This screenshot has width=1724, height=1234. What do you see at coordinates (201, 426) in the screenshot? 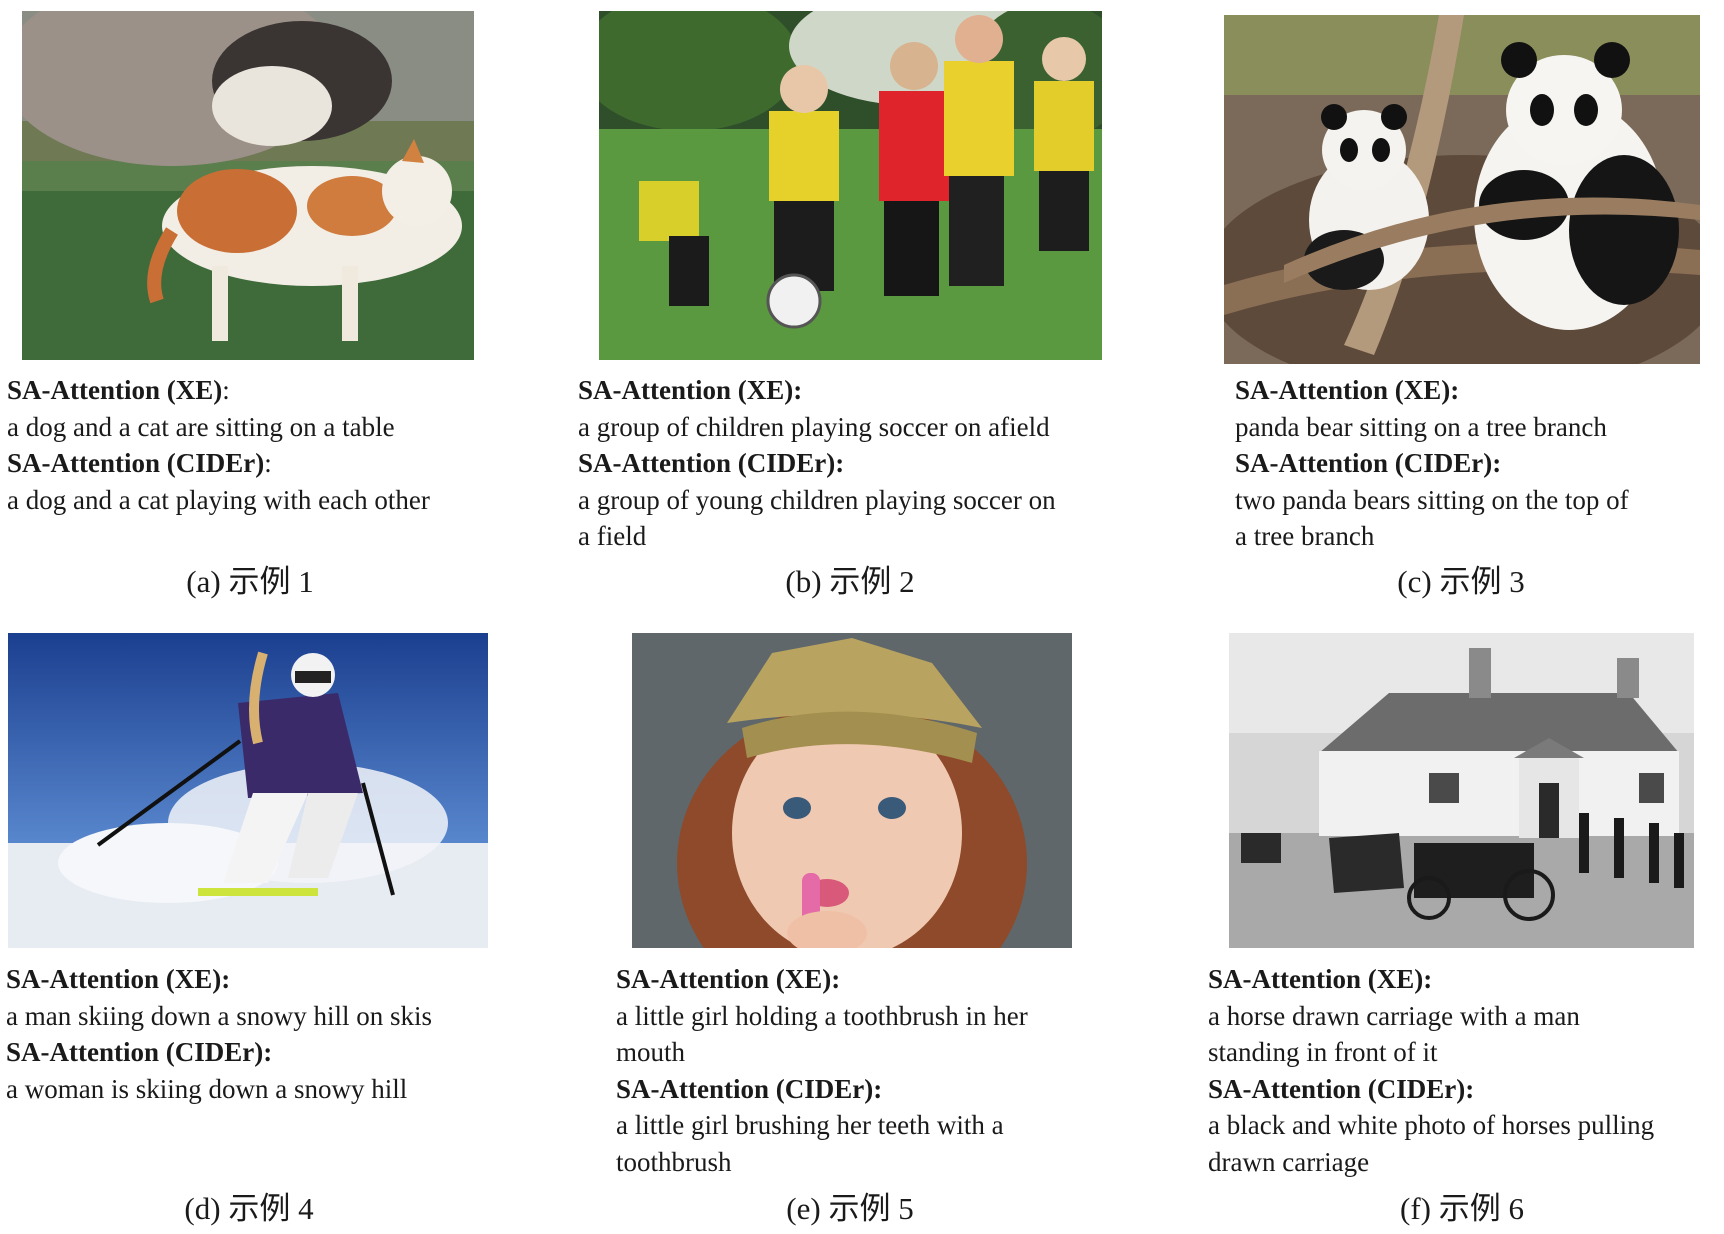
I see `xe-caption-line-1: a dog and a cat are sitting on a table` at bounding box center [201, 426].